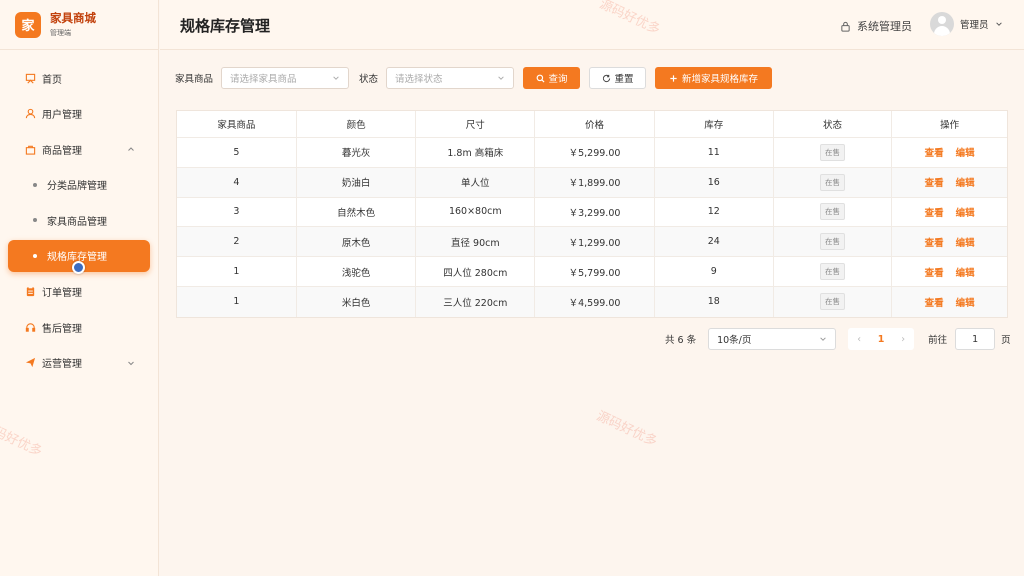  Describe the element at coordinates (714, 124) in the screenshot. I see `column-header: 库存` at that location.